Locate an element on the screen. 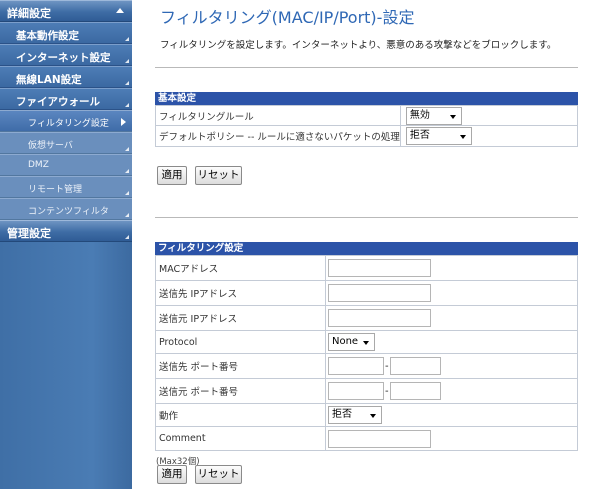 The image size is (600, 489). sidebar-item-virtual-server: 仮想サーバ is located at coordinates (66, 143).